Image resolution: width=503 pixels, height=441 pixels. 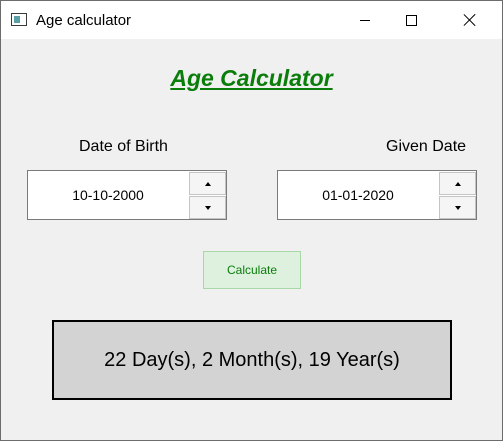 I want to click on minimize-button, so click(x=365, y=20).